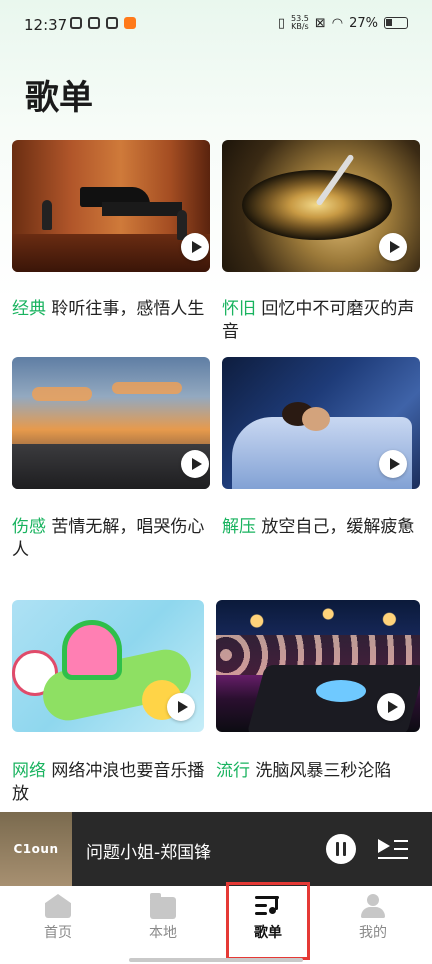  Describe the element at coordinates (36, 849) in the screenshot. I see `album-cover: C1oun` at that location.